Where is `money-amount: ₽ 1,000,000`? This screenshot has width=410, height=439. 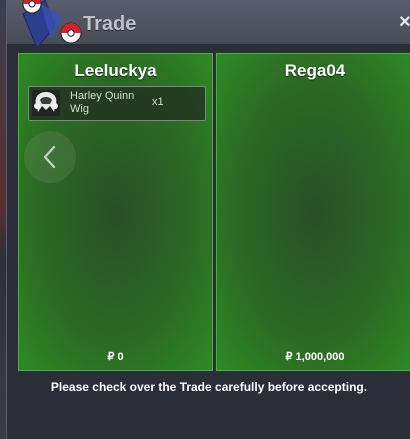
money-amount: ₽ 1,000,000 is located at coordinates (315, 357).